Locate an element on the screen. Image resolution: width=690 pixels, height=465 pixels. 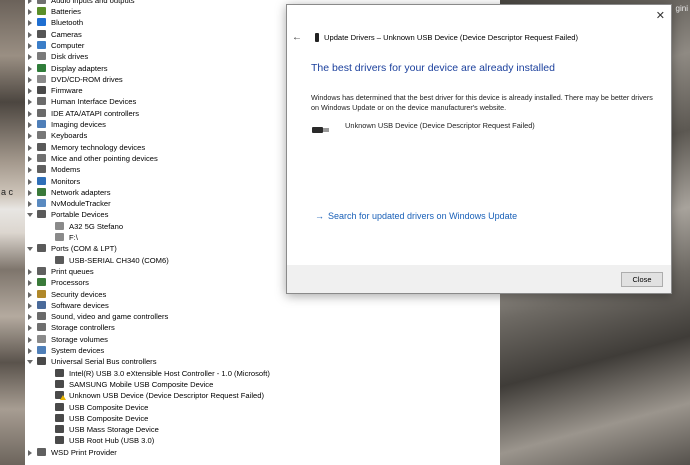
close-icon: ✕ is located at coordinates (660, 16).